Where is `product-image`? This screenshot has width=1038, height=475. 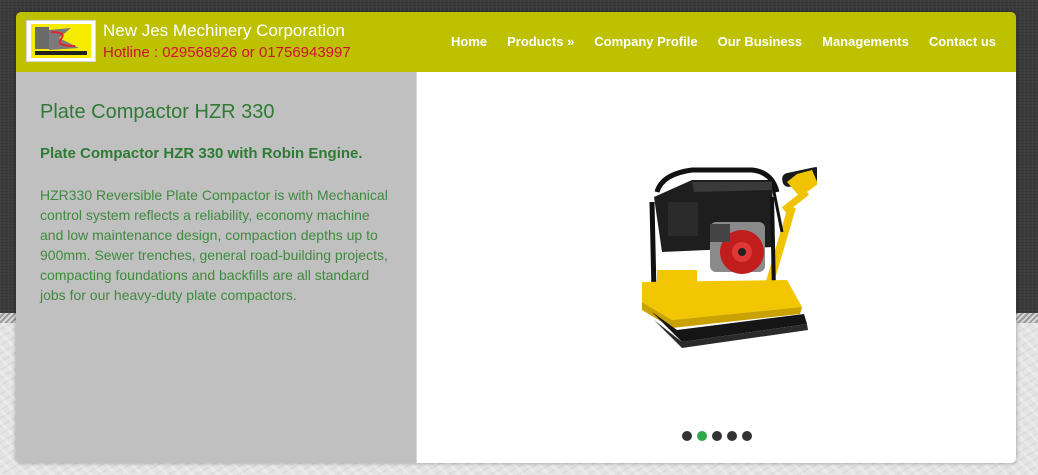 product-image is located at coordinates (727, 254).